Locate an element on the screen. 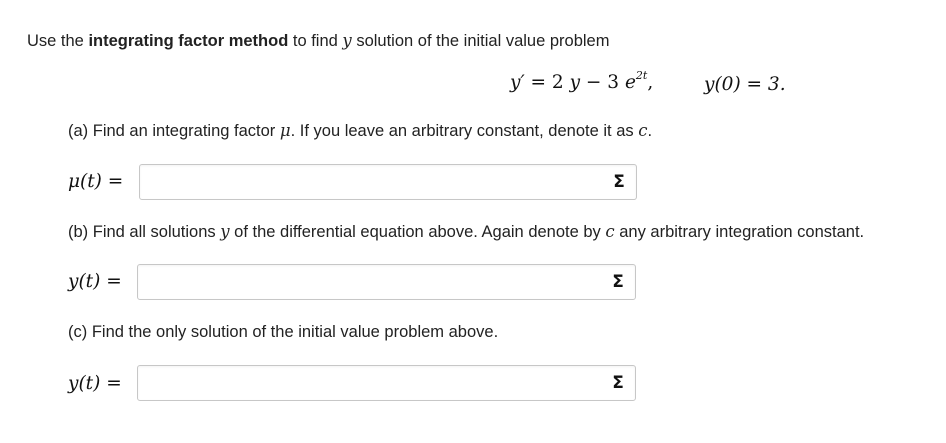 This screenshot has width=946, height=443. intro-suffix: solution of the initial value problem is located at coordinates (480, 41).